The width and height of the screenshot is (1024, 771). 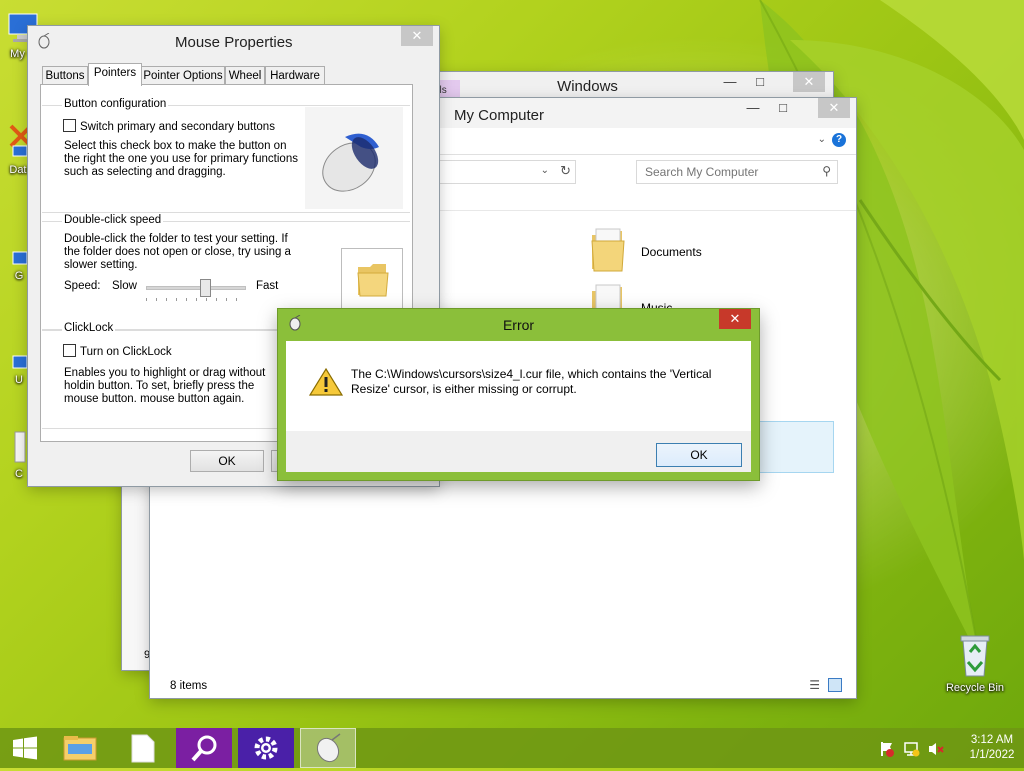 What do you see at coordinates (887, 749) in the screenshot?
I see `action-center-icon` at bounding box center [887, 749].